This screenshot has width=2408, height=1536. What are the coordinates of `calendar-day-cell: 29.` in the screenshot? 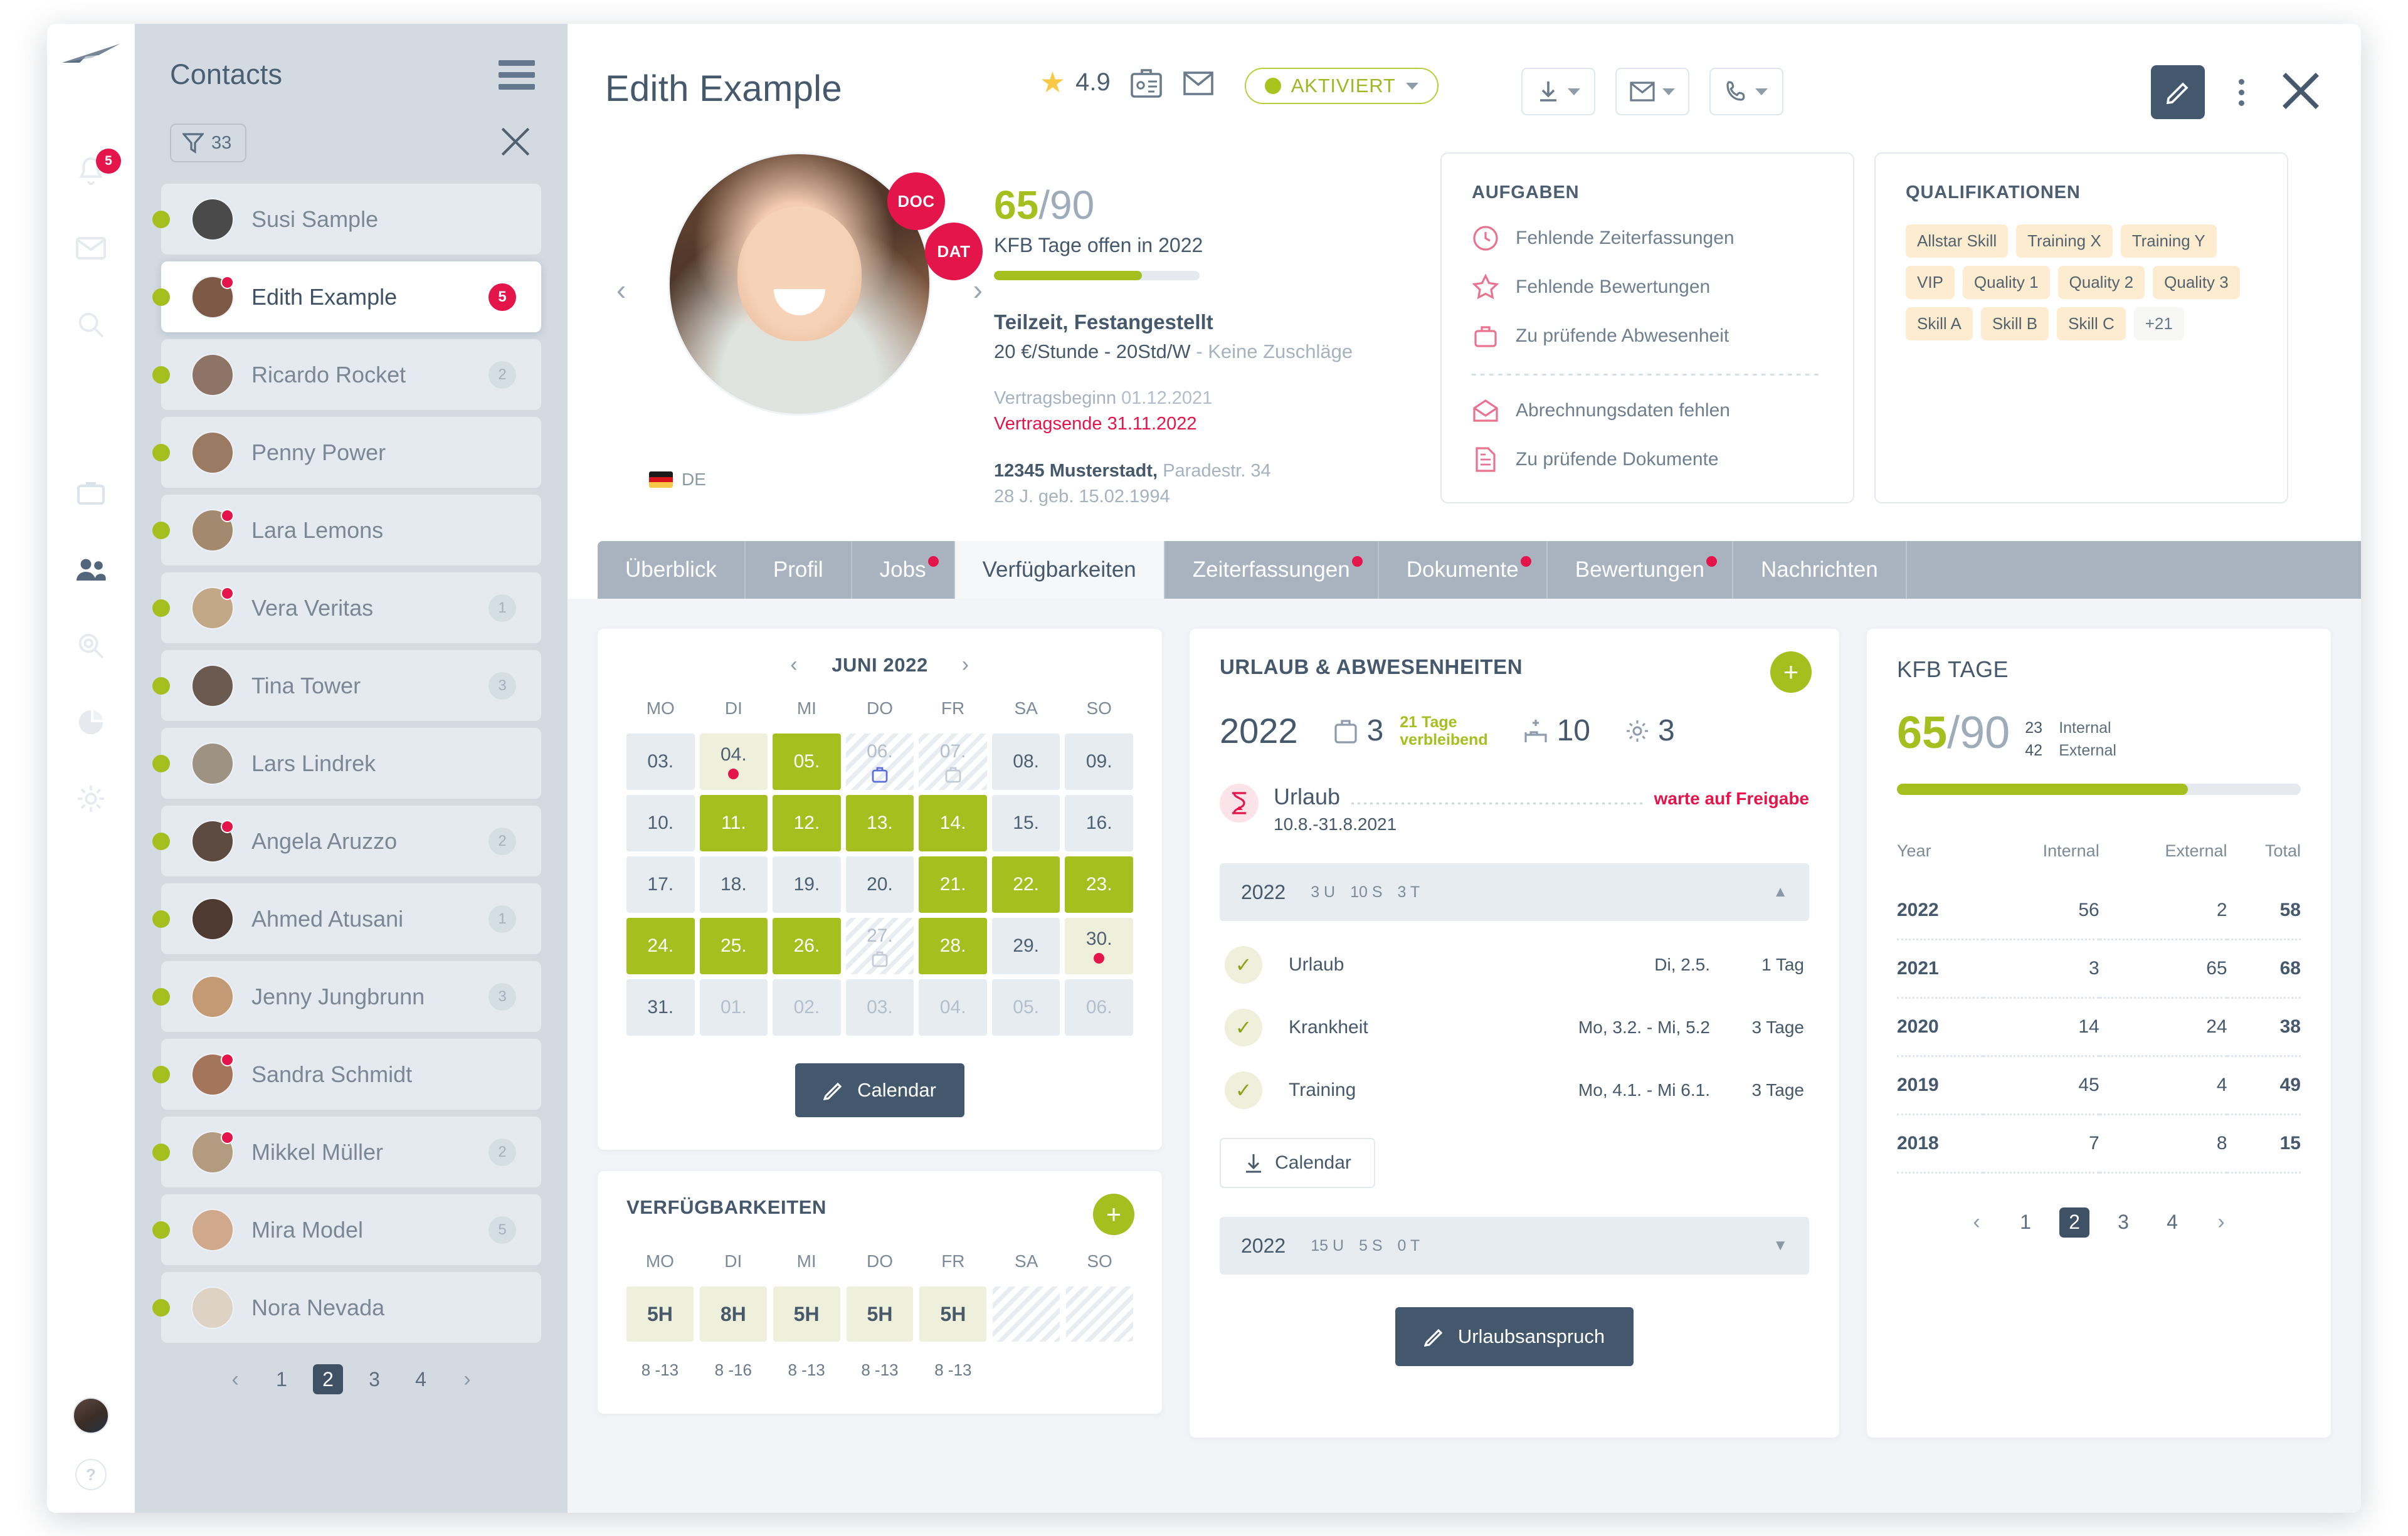 It's located at (1025, 946).